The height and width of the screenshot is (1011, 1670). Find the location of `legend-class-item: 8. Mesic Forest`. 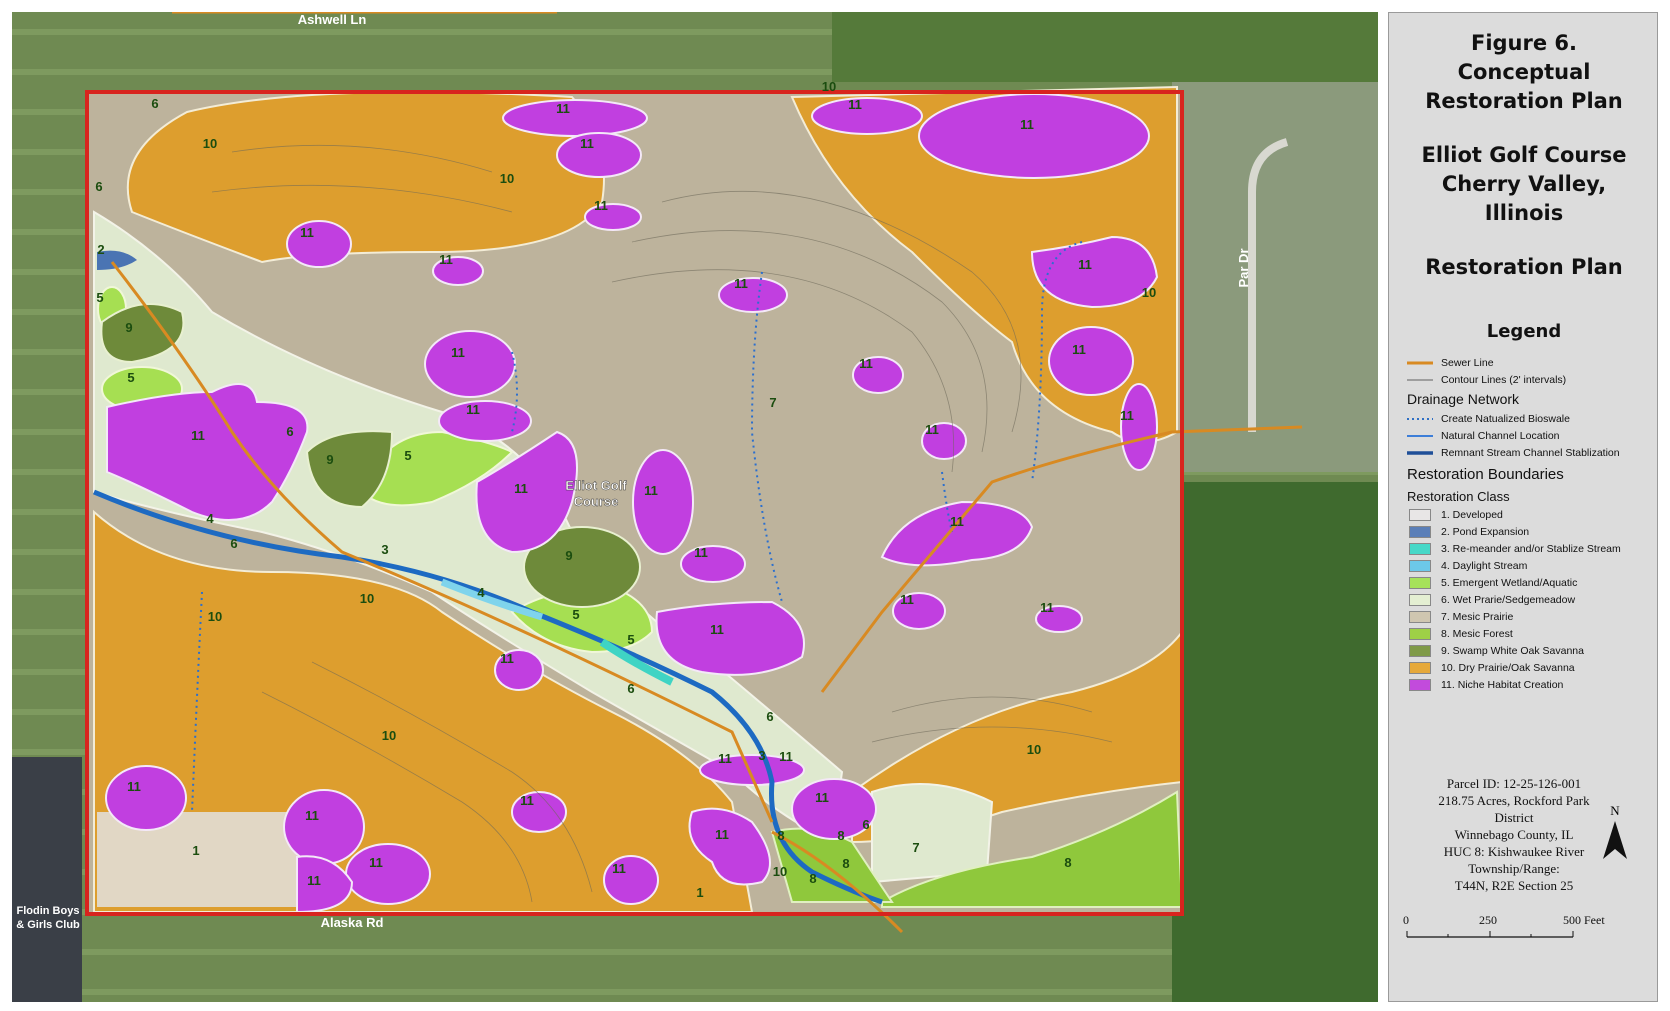

legend-class-item: 8. Mesic Forest is located at coordinates (1460, 634).